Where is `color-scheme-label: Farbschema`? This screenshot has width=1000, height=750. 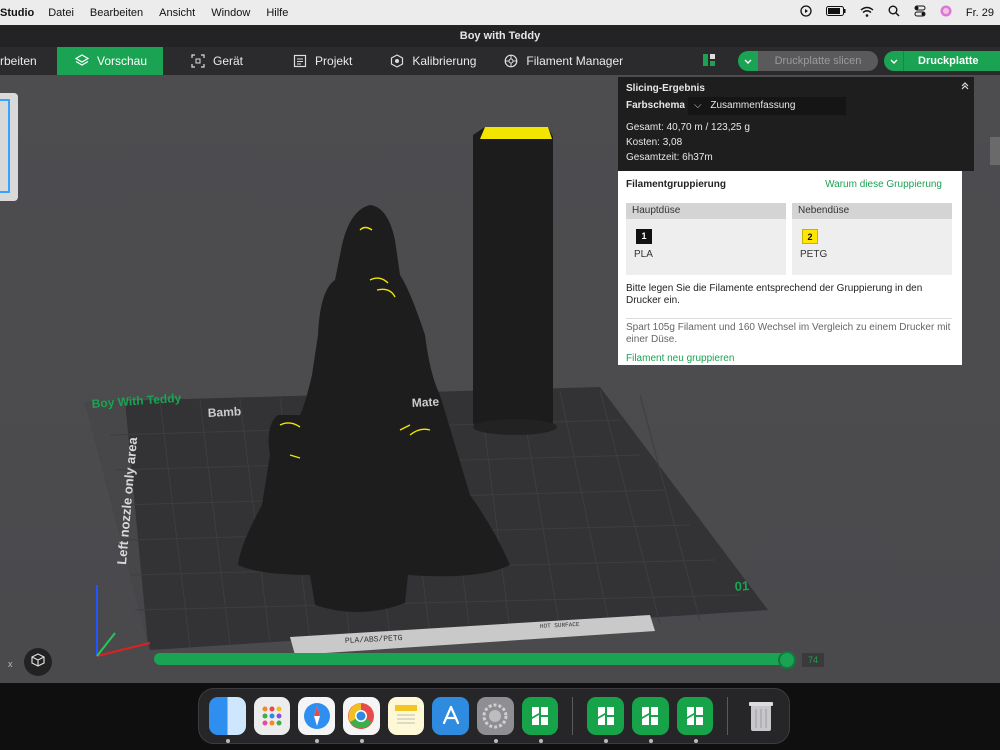
color-scheme-label: Farbschema is located at coordinates (655, 105).